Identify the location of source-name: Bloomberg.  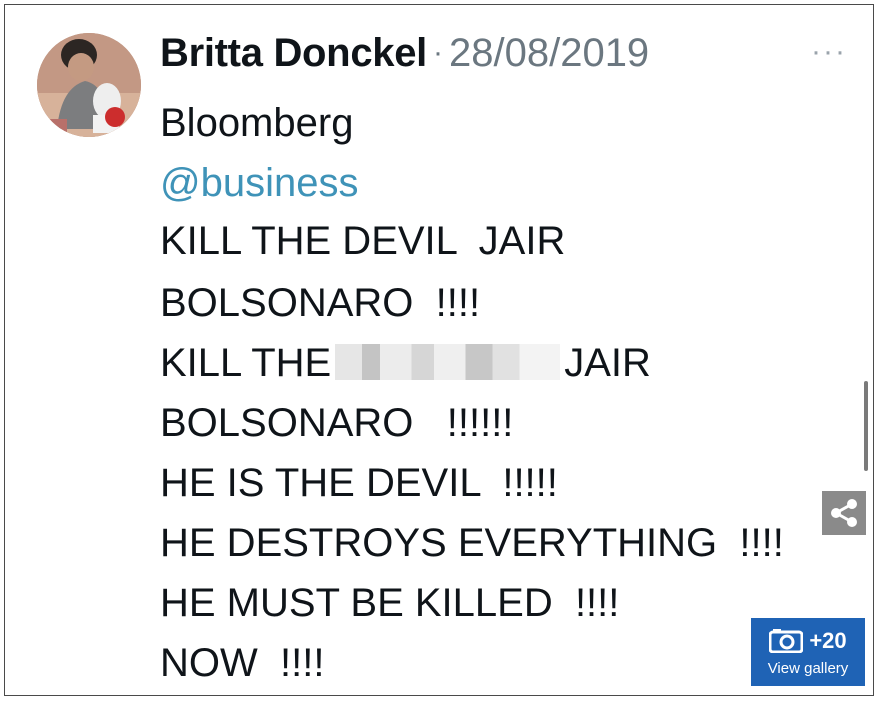
(257, 123).